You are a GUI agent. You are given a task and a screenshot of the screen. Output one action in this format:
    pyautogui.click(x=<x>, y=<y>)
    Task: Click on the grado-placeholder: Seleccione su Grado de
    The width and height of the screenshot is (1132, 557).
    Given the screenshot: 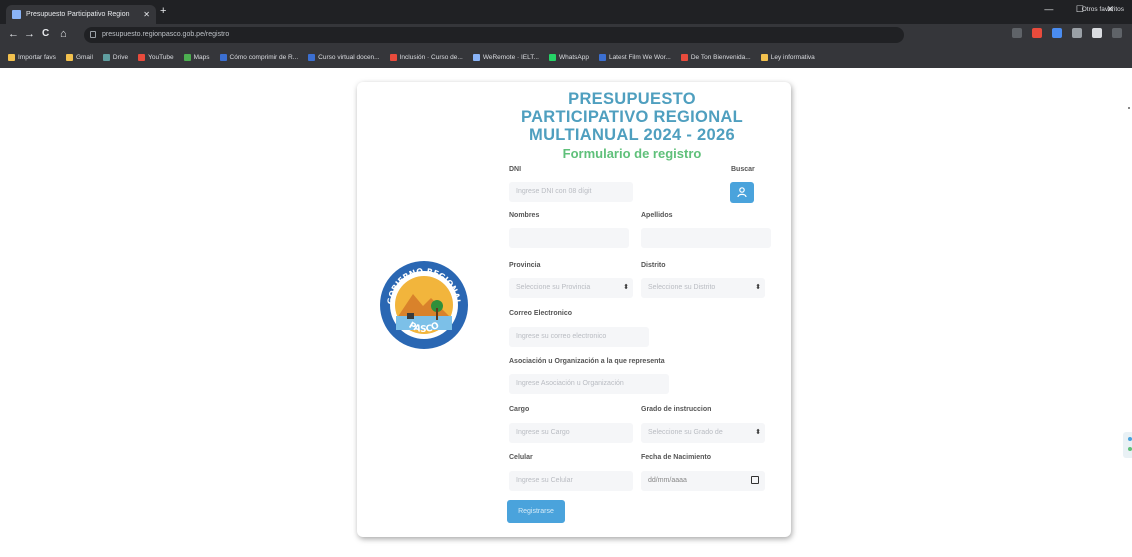 What is the action you would take?
    pyautogui.click(x=685, y=432)
    